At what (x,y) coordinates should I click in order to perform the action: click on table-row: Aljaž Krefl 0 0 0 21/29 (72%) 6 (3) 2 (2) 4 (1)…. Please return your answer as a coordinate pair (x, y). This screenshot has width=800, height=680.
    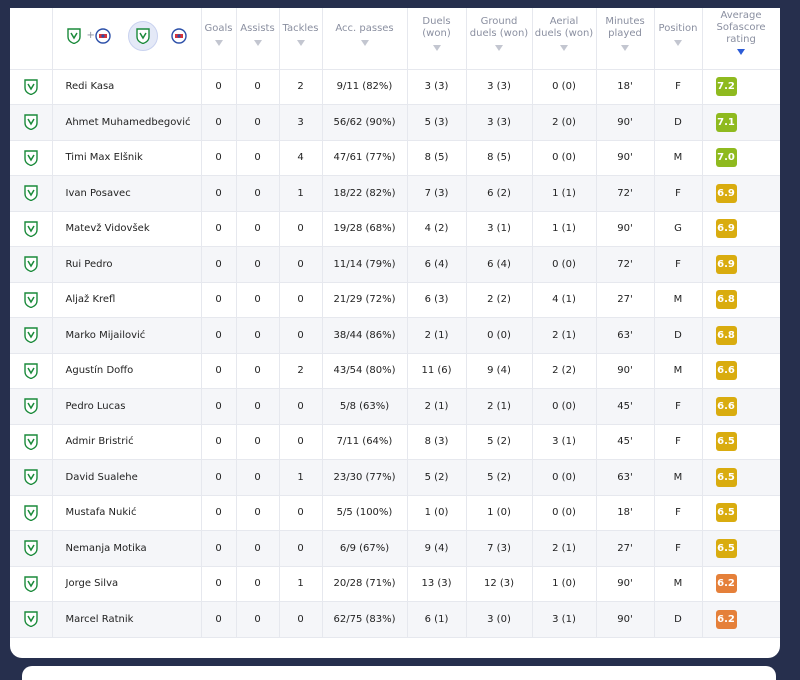
    Looking at the image, I should click on (395, 300).